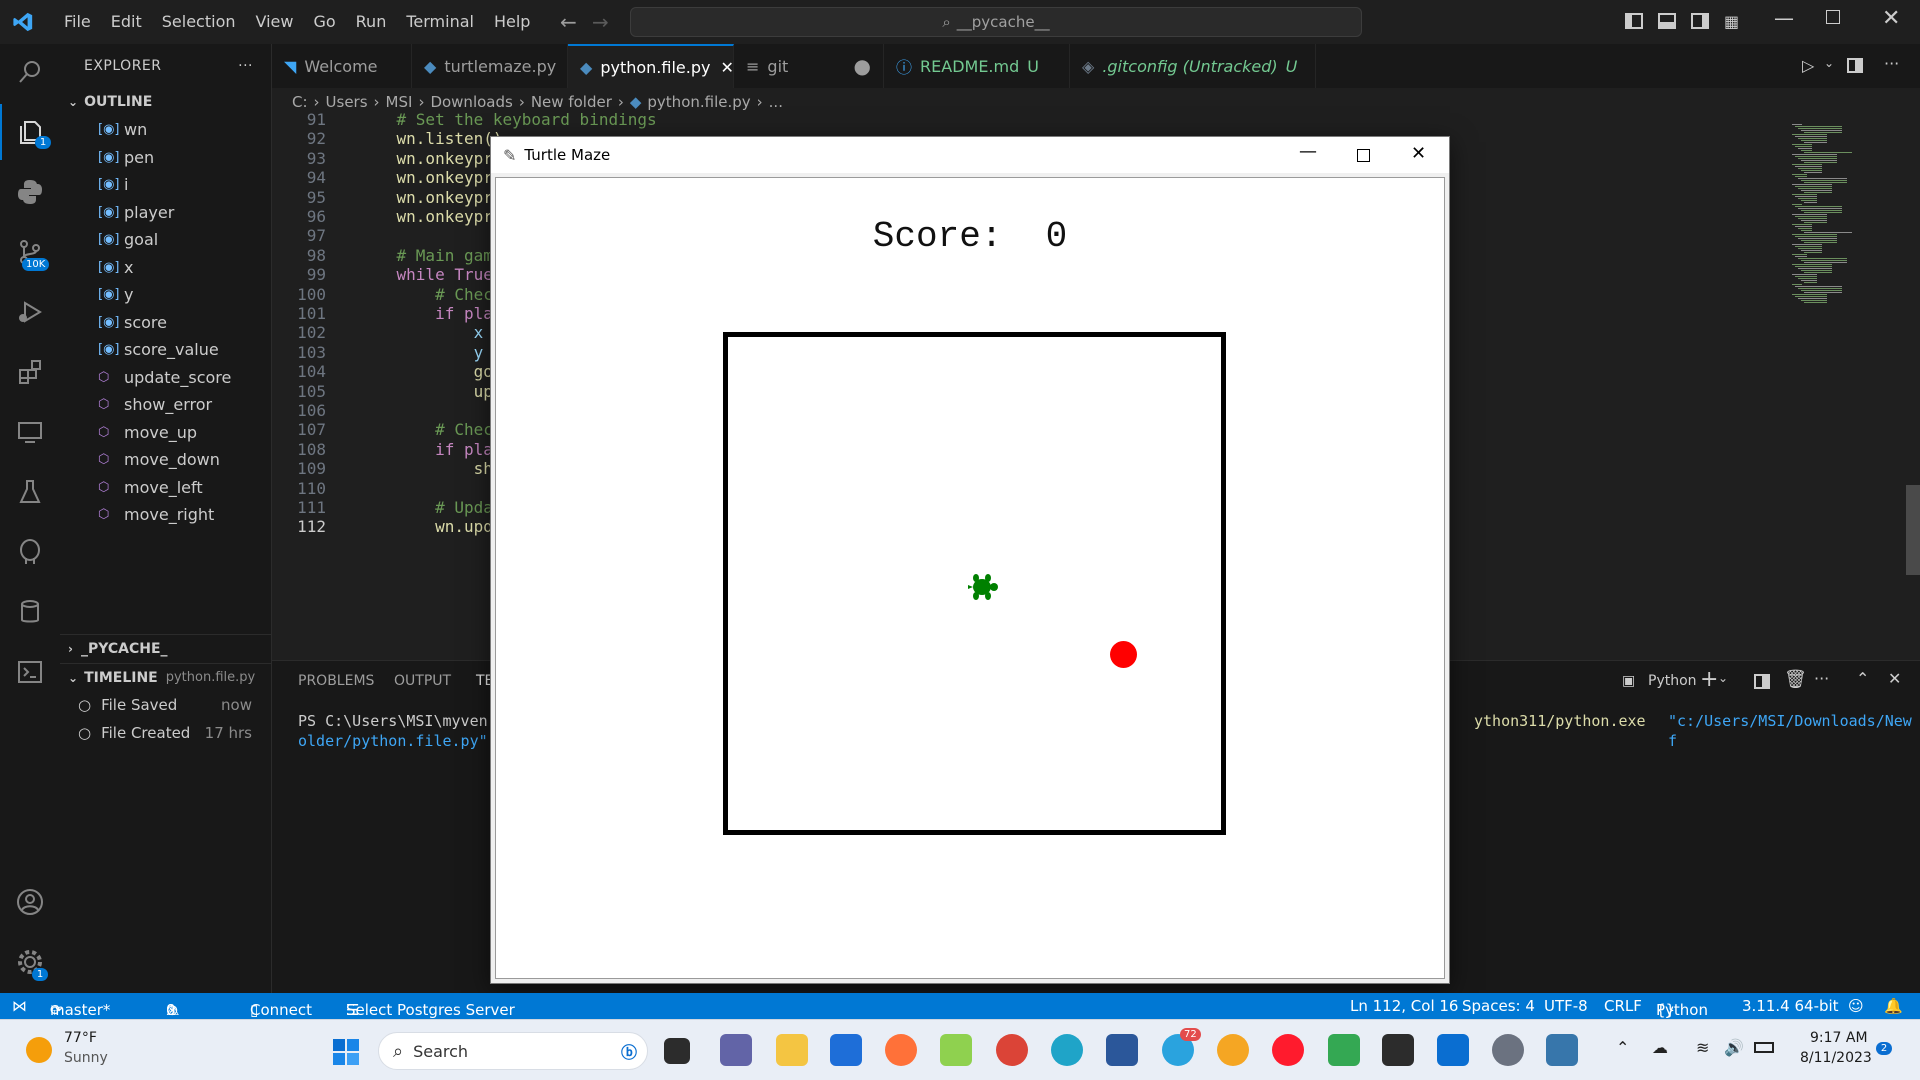  I want to click on breadcrumb-item: C:, so click(300, 102).